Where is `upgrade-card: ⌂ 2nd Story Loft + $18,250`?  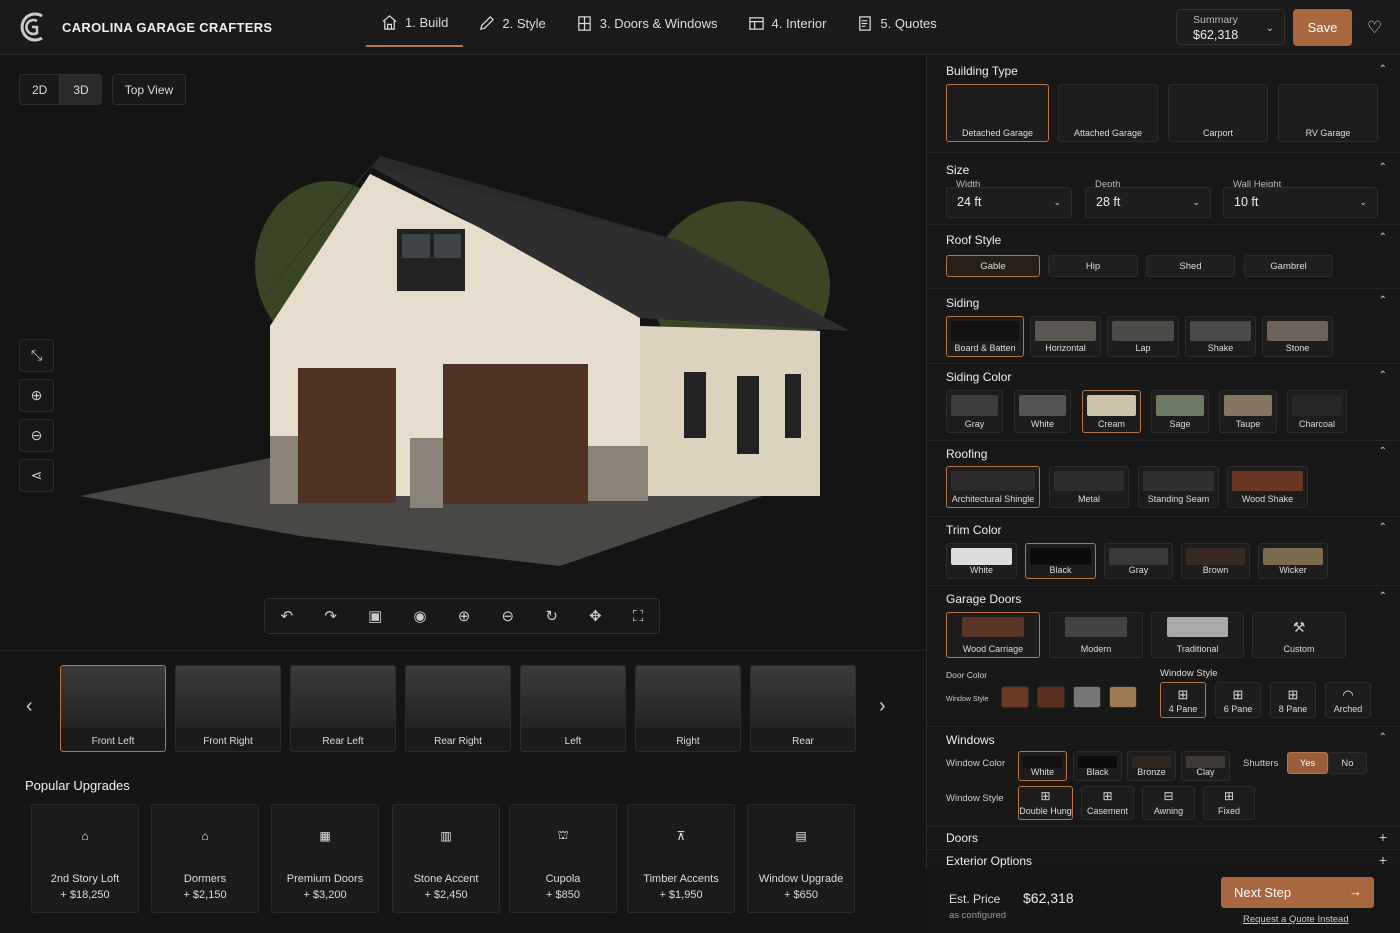 upgrade-card: ⌂ 2nd Story Loft + $18,250 is located at coordinates (85, 858).